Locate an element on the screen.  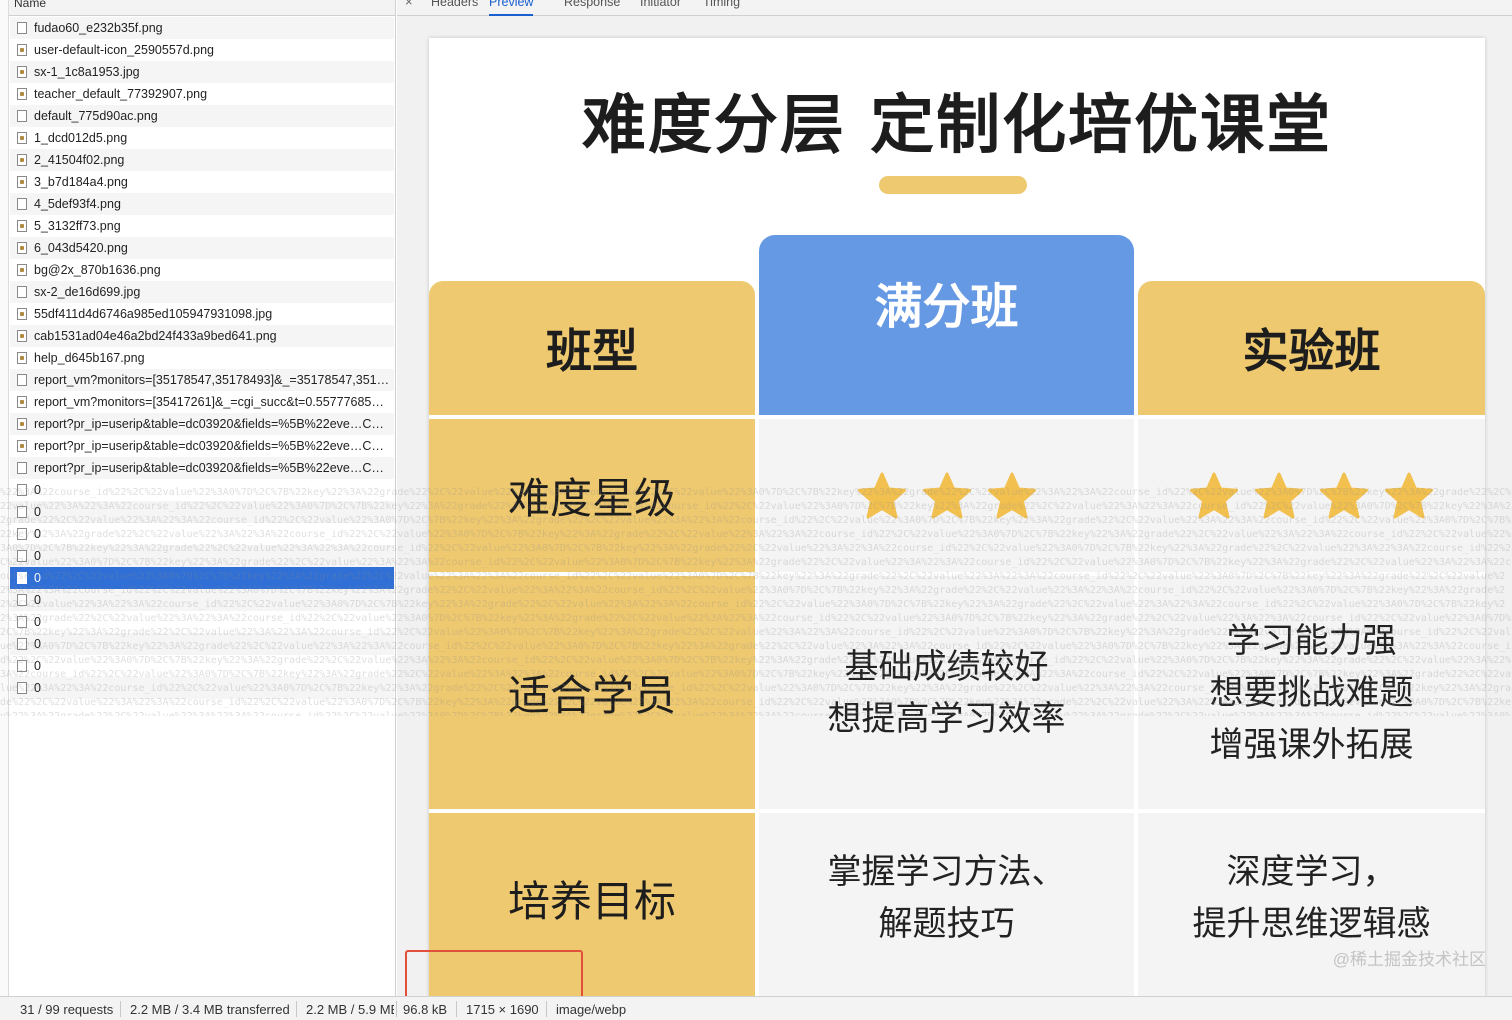
request-row: default_775d90ac.png is located at coordinates (202, 116).